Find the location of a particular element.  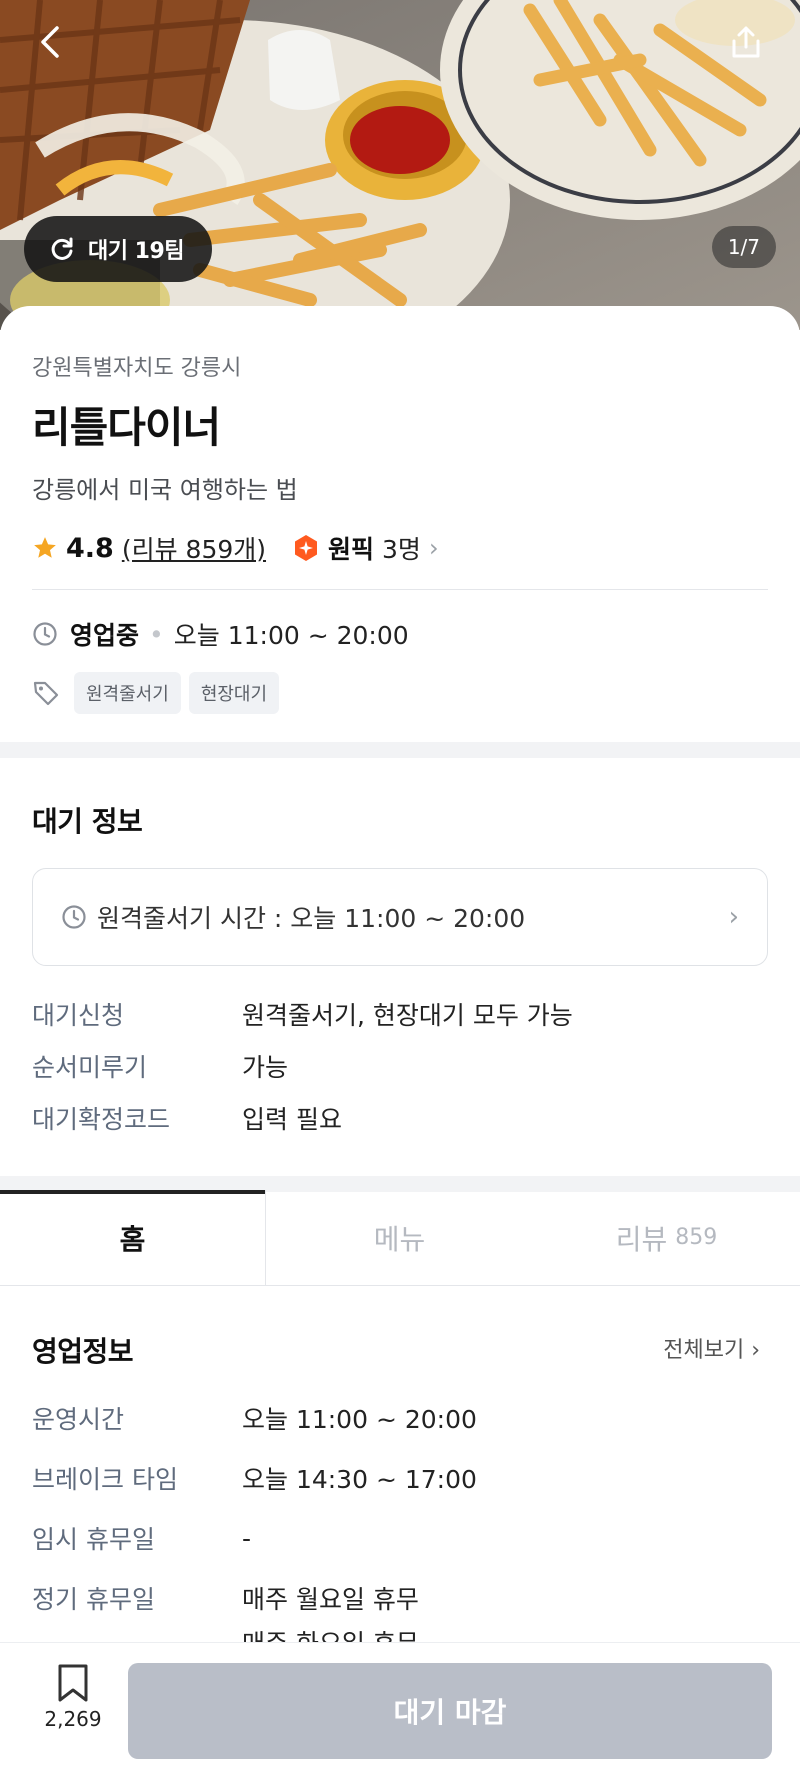

refresh-icon is located at coordinates (62, 248).